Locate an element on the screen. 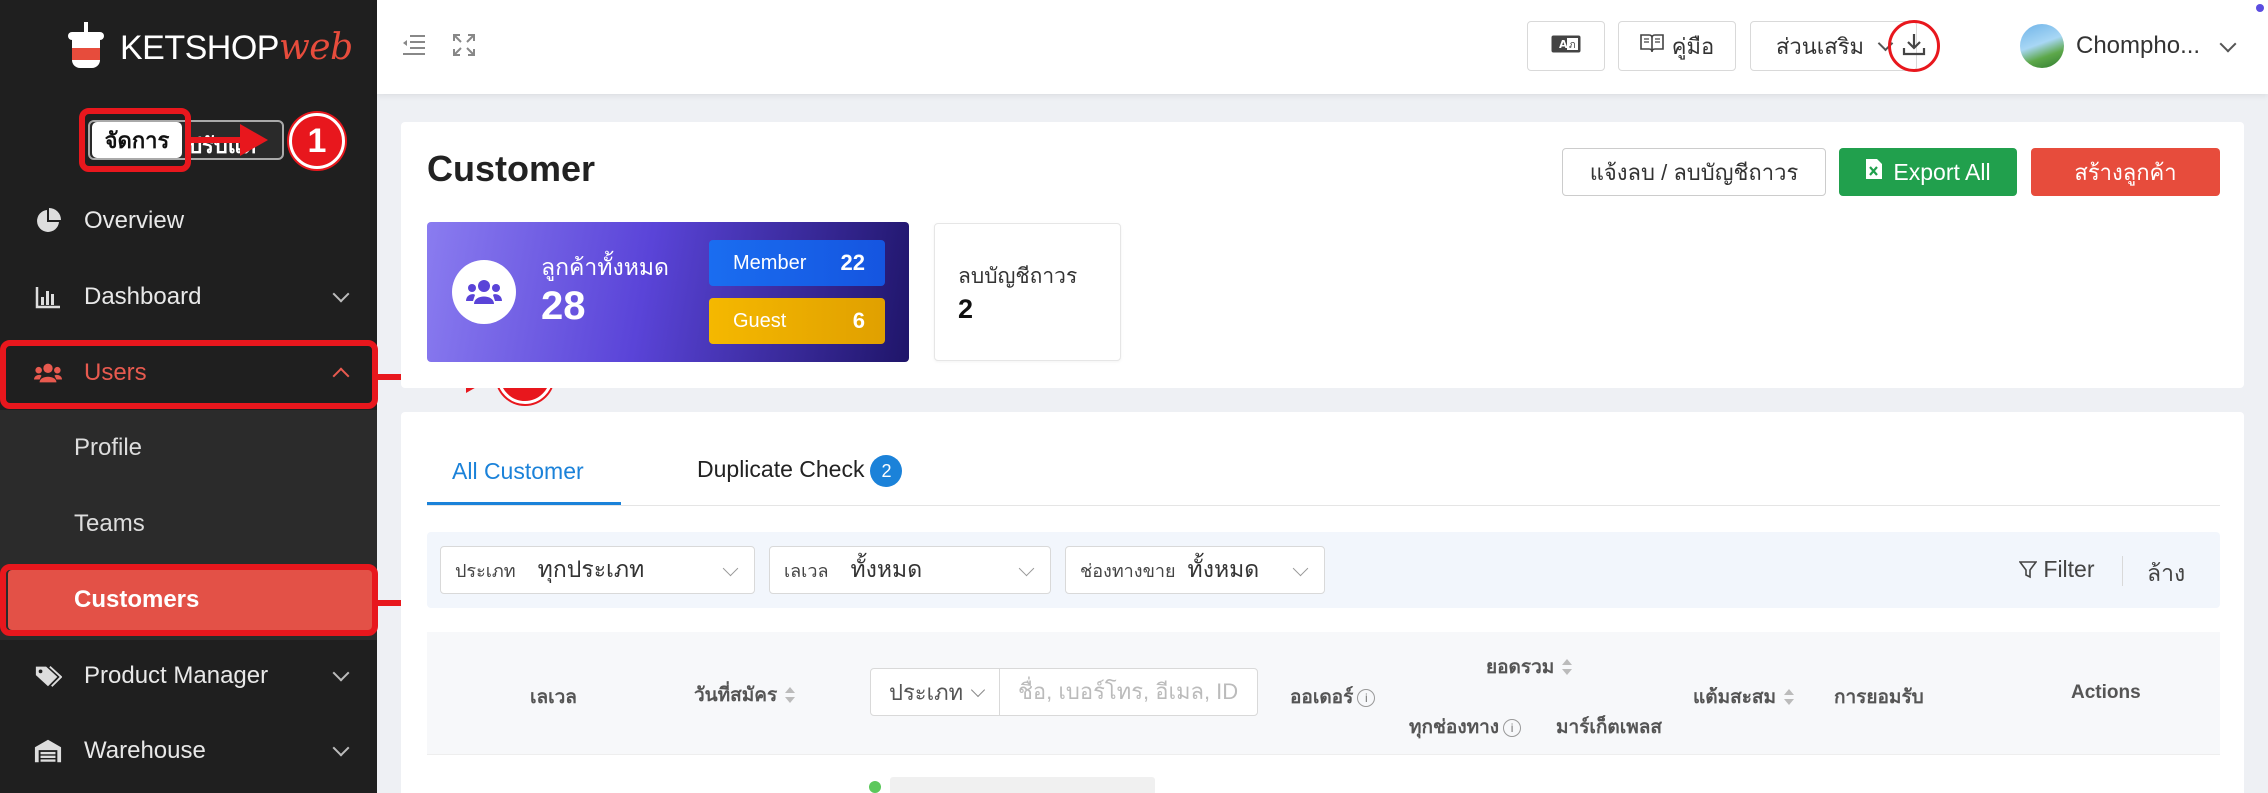 The height and width of the screenshot is (793, 2268). divider is located at coordinates (2122, 571).